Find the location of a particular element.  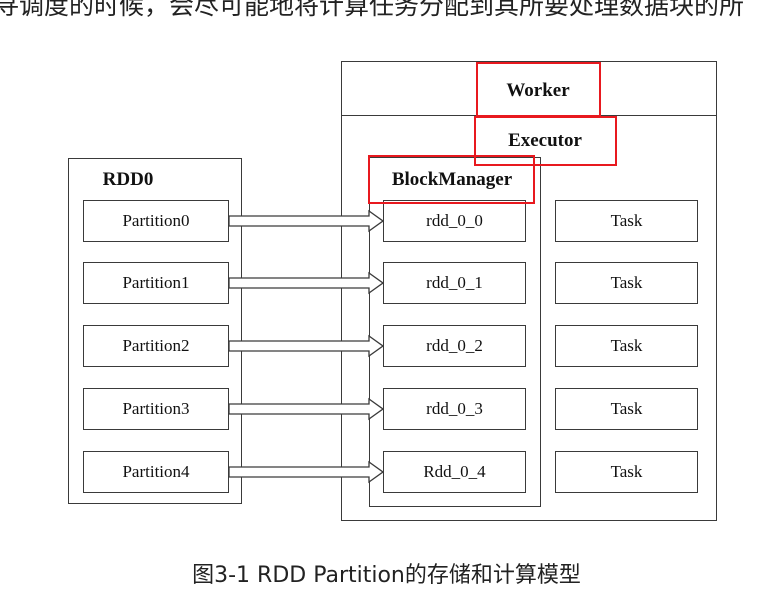

worker-highlight is located at coordinates (538, 89).